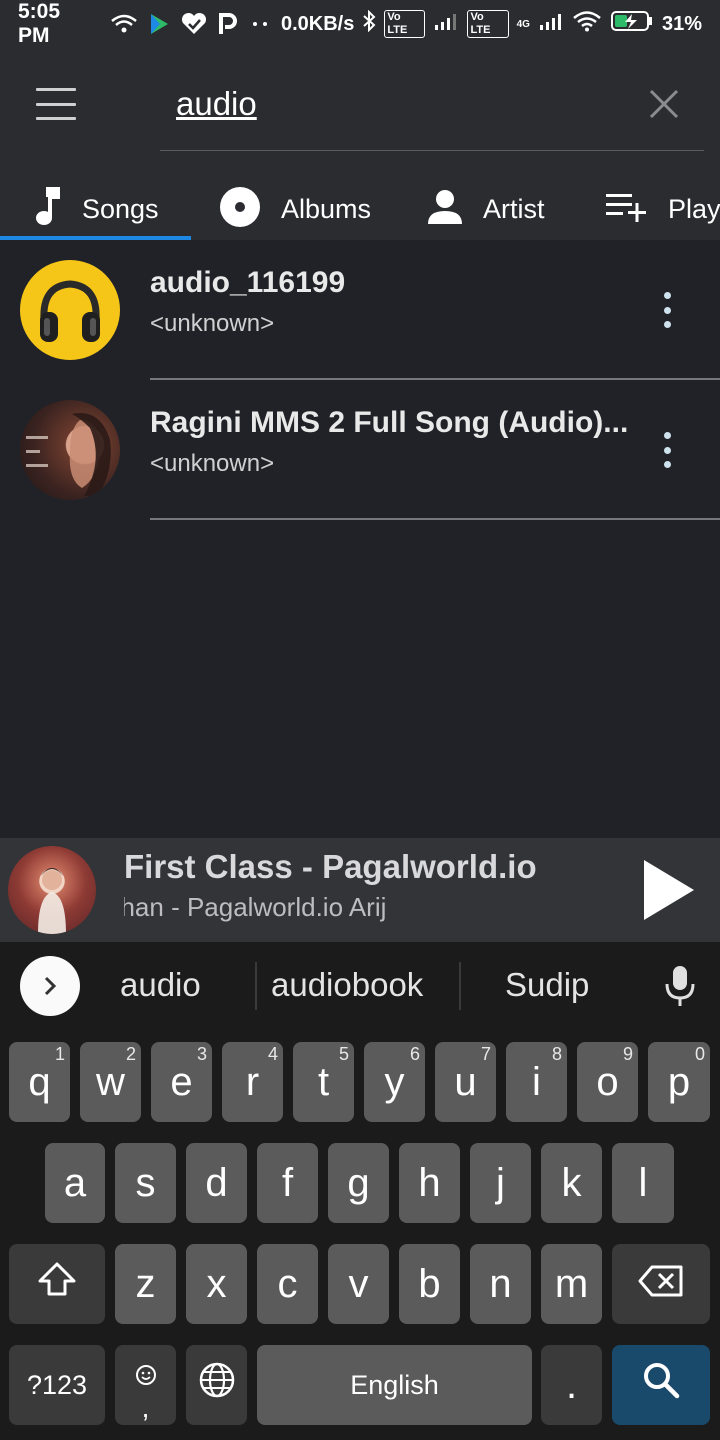  I want to click on key-y: y6, so click(394, 1082).